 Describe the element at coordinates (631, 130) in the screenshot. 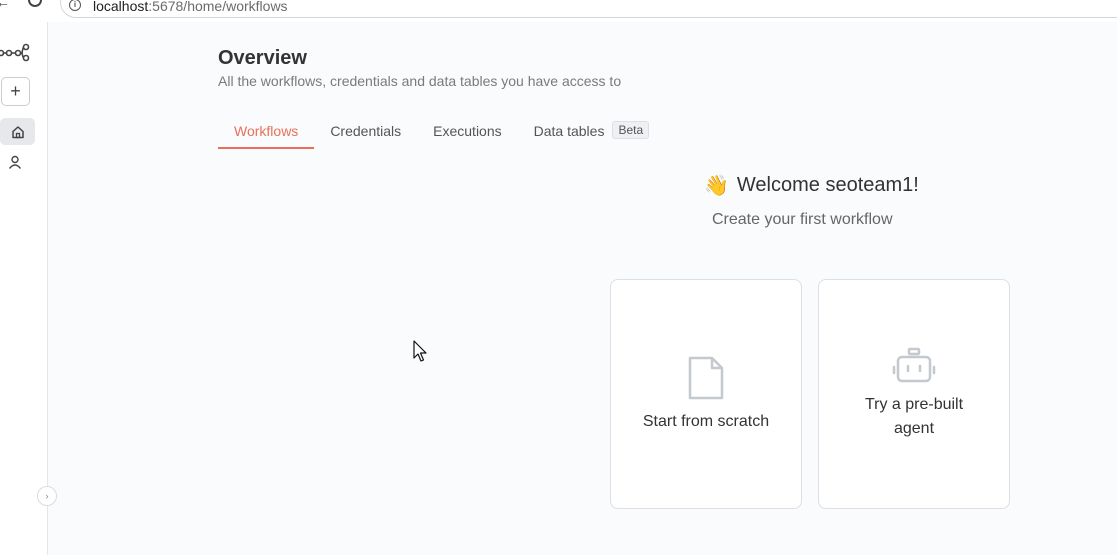

I see `beta-badge: Beta` at that location.